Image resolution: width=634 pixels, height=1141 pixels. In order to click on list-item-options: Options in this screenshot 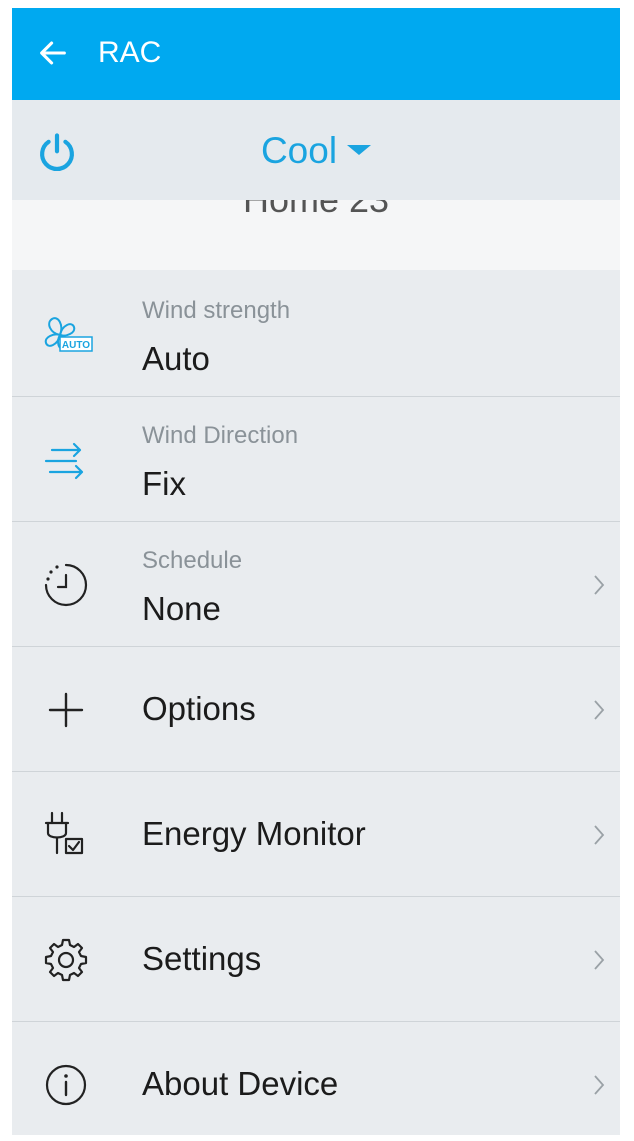, I will do `click(316, 709)`.